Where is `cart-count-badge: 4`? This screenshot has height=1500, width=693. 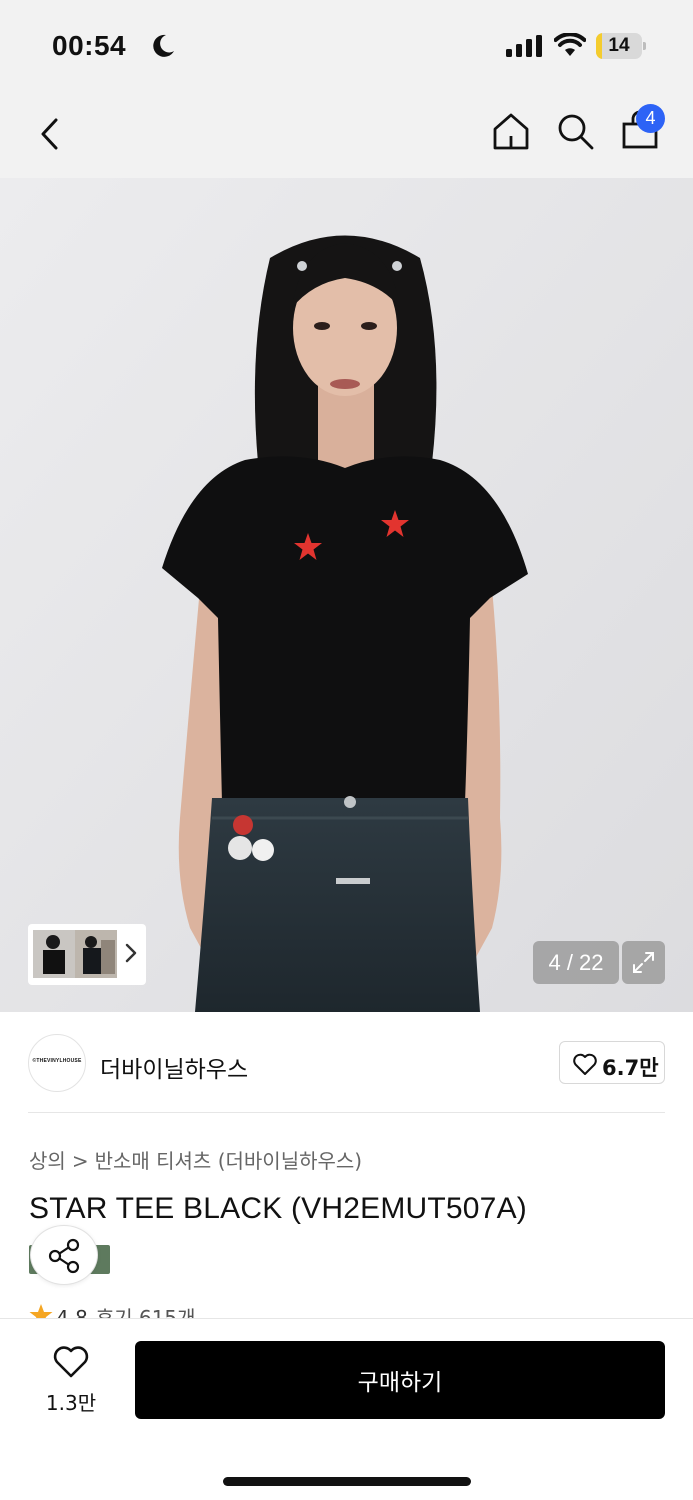 cart-count-badge: 4 is located at coordinates (650, 118).